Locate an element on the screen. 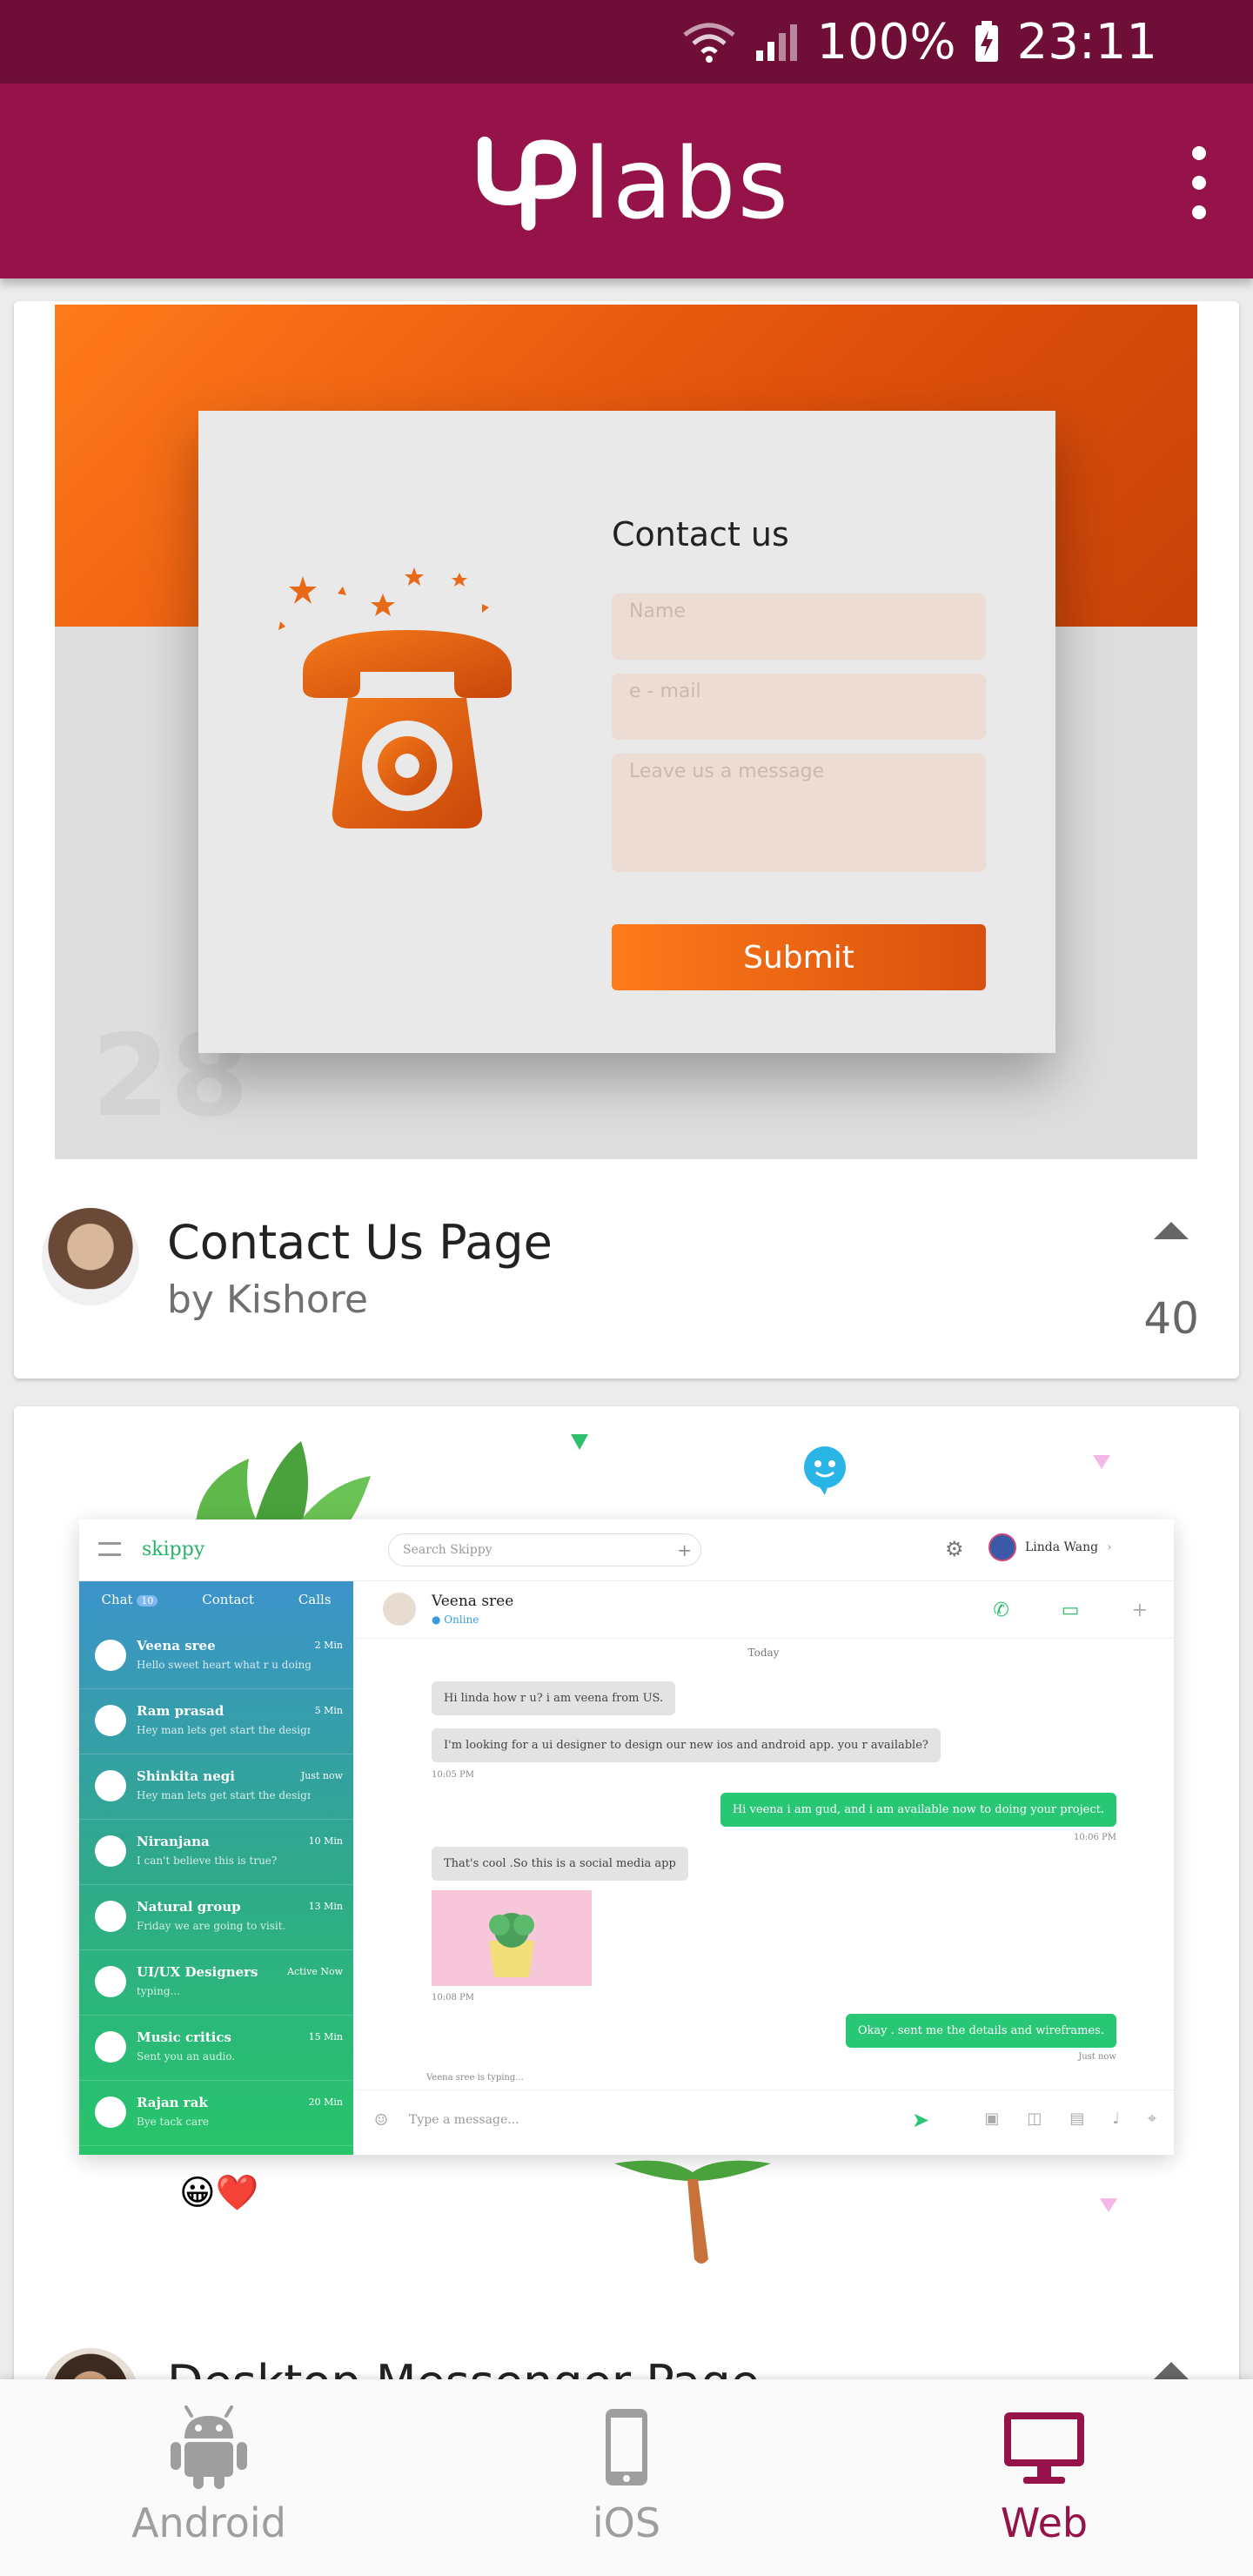 Image resolution: width=1253 pixels, height=2576 pixels. chat-tabs: Chat 10 Contact Calls is located at coordinates (216, 1599).